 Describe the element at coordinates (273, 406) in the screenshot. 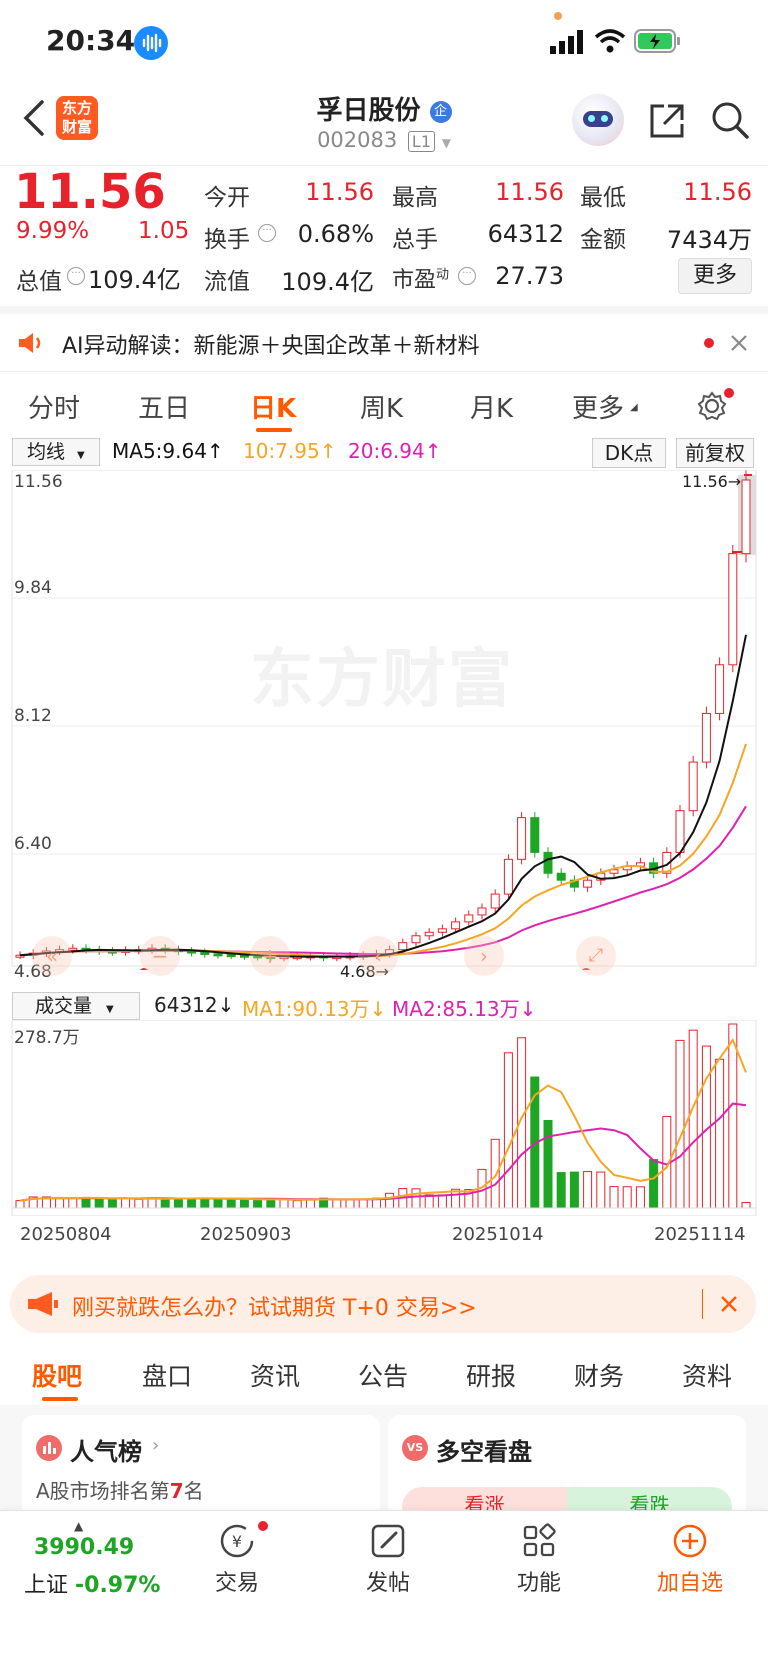

I see `tab-daily-k: 日K` at that location.